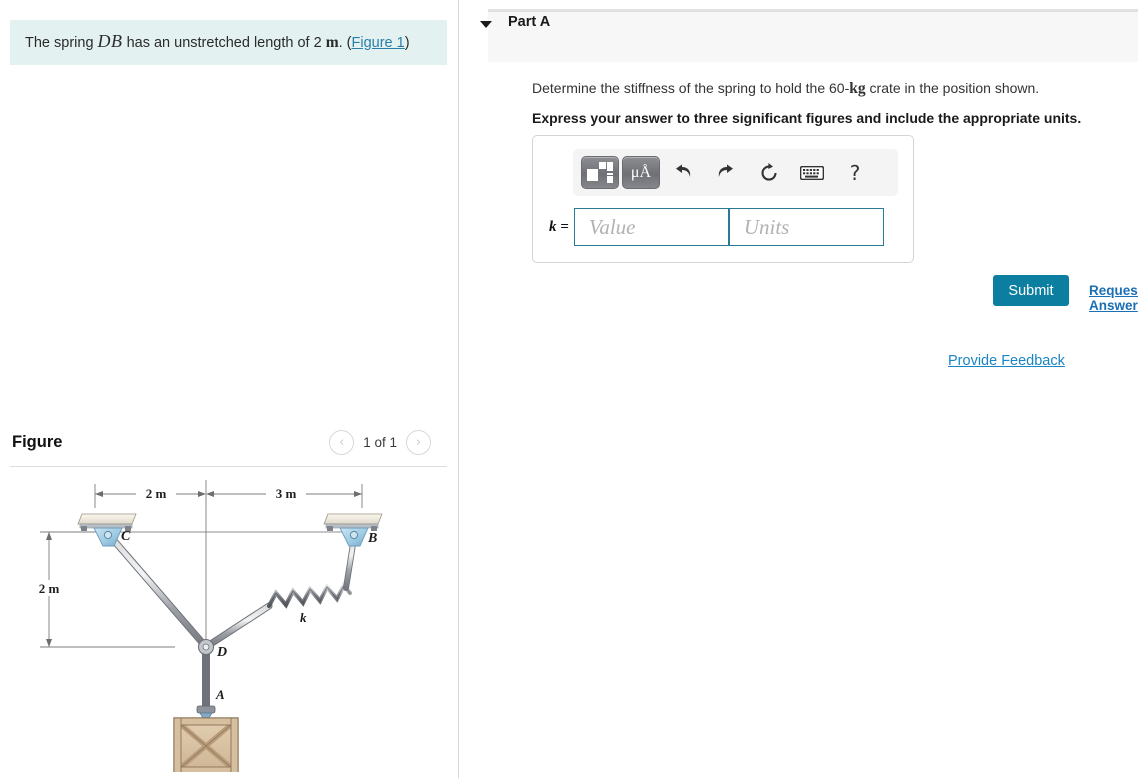 The width and height of the screenshot is (1138, 778). I want to click on spring-stiffness-label: k, so click(303, 617).